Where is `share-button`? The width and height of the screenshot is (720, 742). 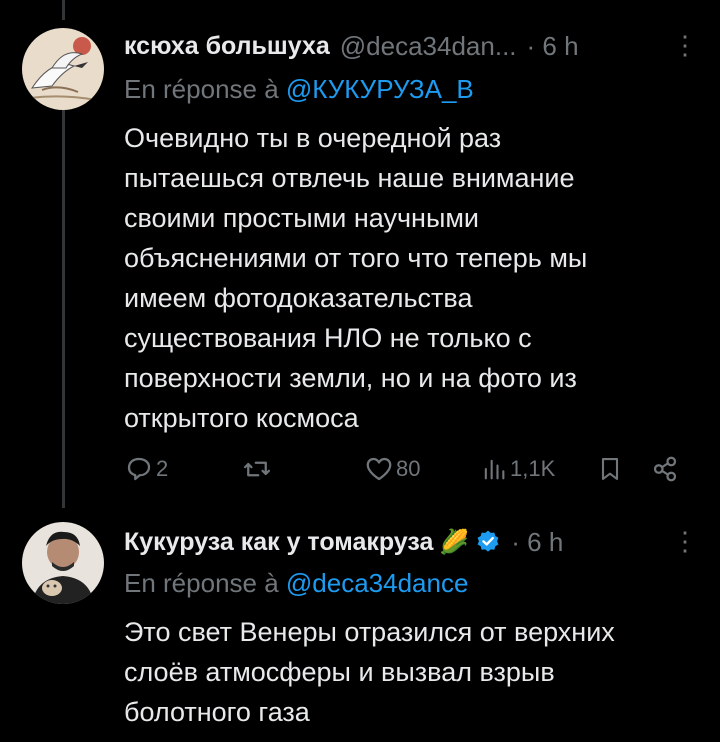
share-button is located at coordinates (665, 469).